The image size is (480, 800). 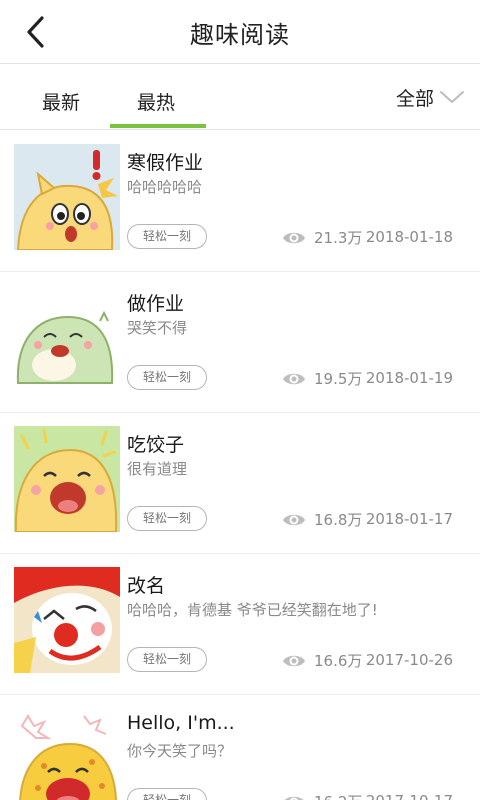 I want to click on article-subtitle: 你今天笑了吗？, so click(x=180, y=751).